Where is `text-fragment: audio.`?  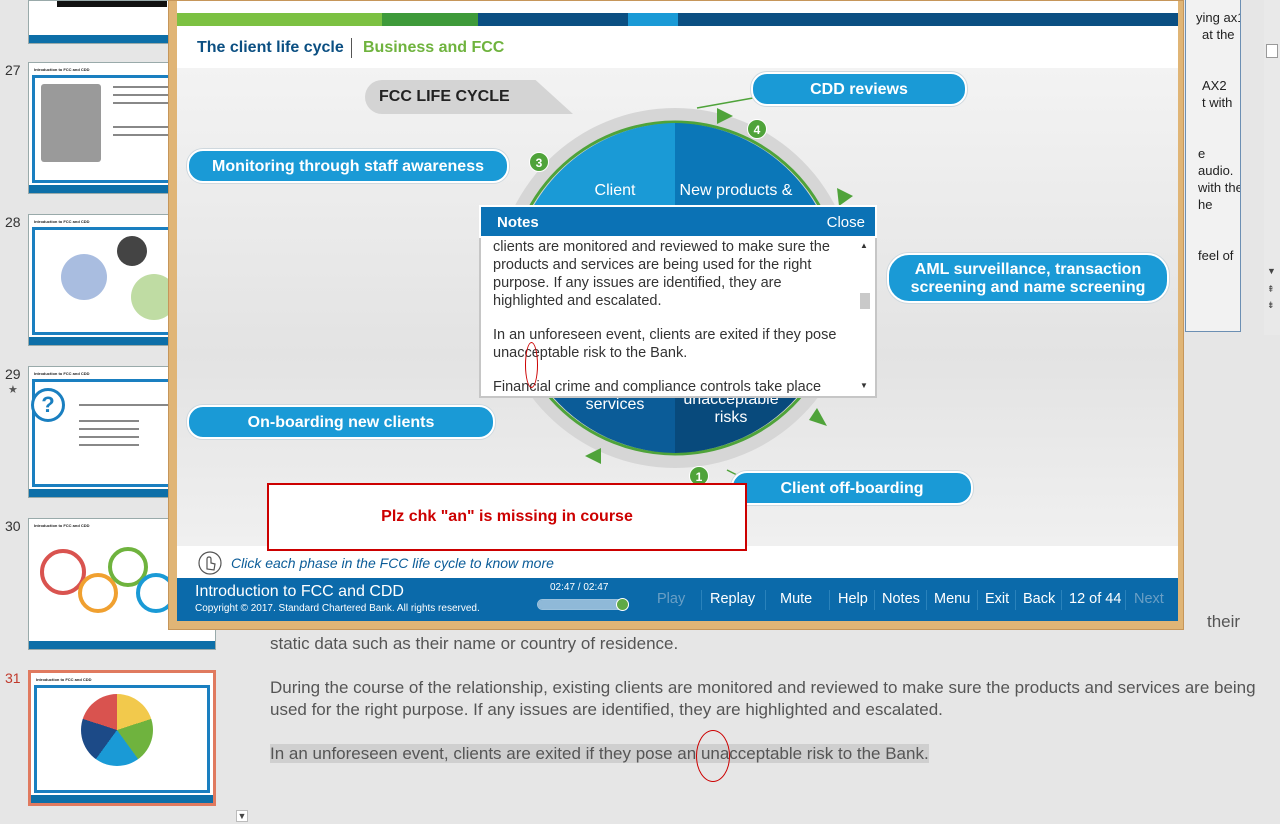 text-fragment: audio. is located at coordinates (1216, 170).